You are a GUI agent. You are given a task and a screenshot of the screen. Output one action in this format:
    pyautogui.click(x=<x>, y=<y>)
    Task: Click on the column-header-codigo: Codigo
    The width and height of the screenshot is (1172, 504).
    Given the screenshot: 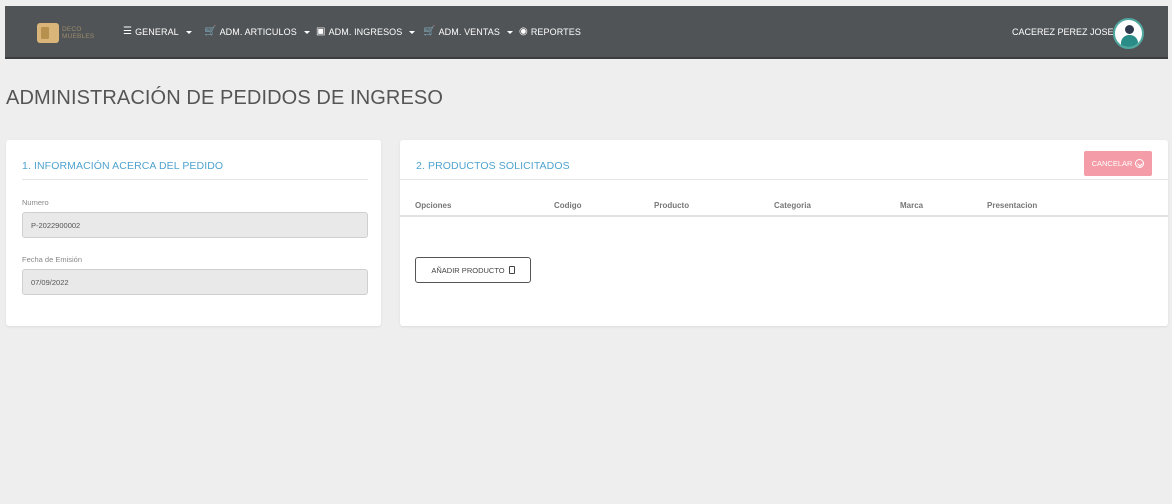 What is the action you would take?
    pyautogui.click(x=568, y=205)
    